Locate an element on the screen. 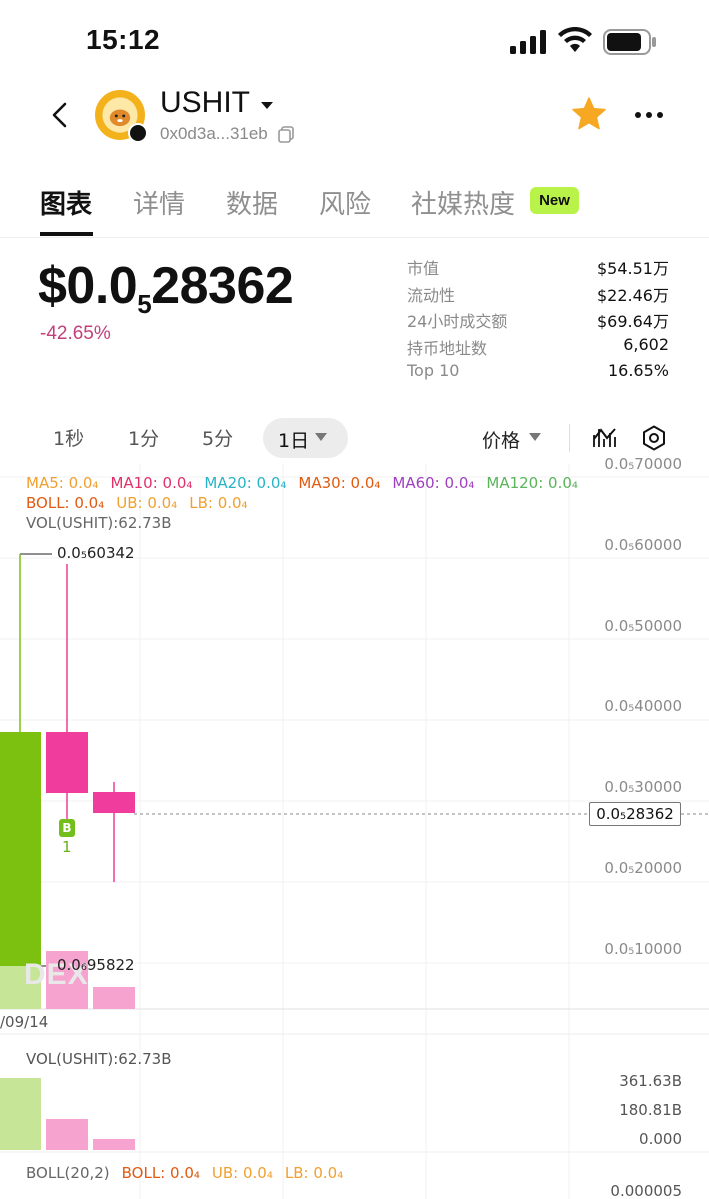  token-address: 0x0d3a...31eb is located at coordinates (214, 133).